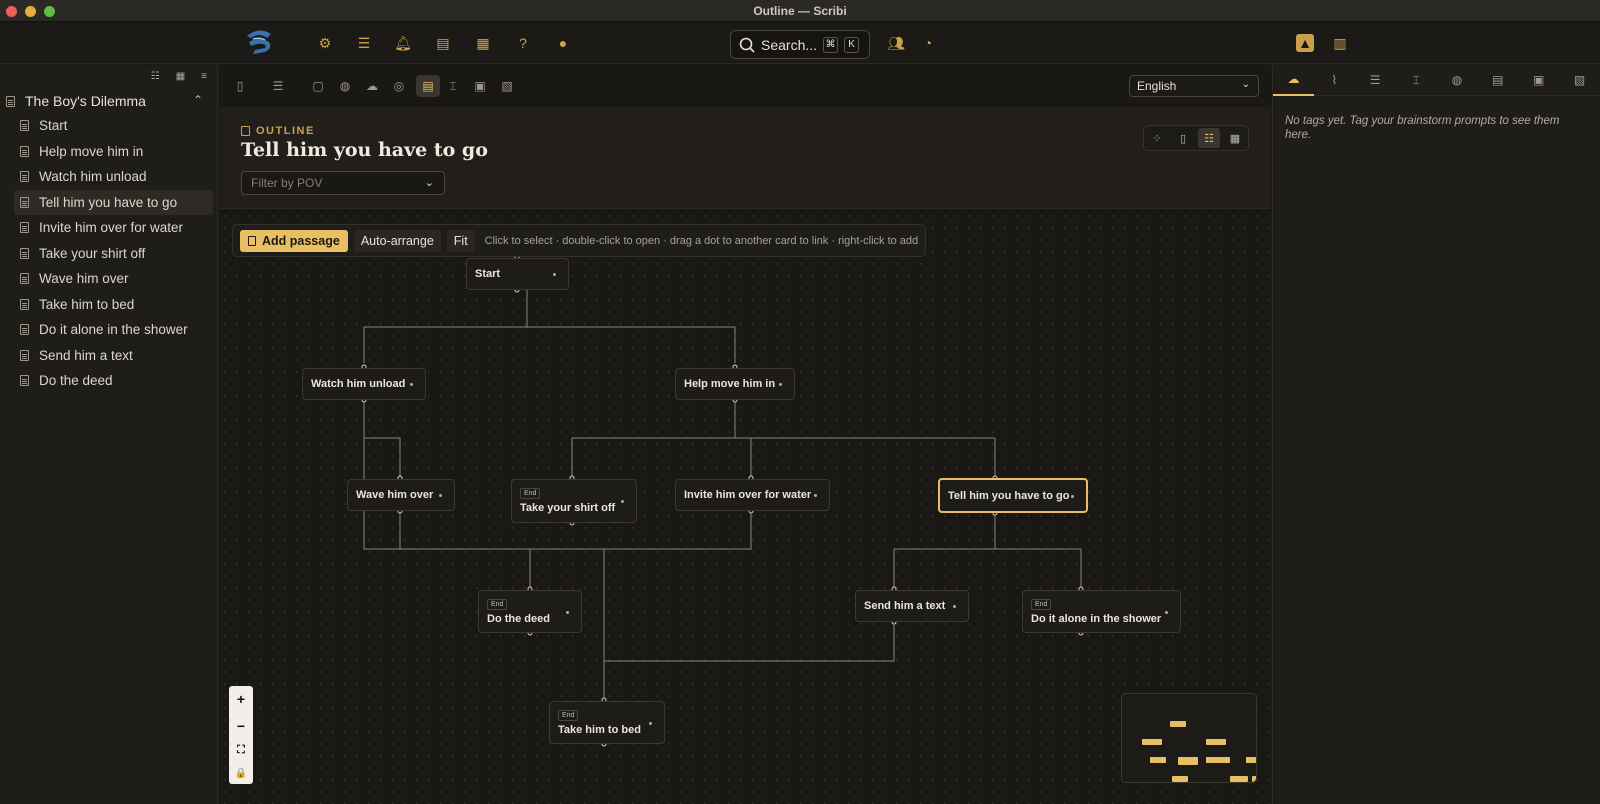 The width and height of the screenshot is (1600, 804). Describe the element at coordinates (1334, 80) in the screenshot. I see `stats-tab-icon: ⌇` at that location.